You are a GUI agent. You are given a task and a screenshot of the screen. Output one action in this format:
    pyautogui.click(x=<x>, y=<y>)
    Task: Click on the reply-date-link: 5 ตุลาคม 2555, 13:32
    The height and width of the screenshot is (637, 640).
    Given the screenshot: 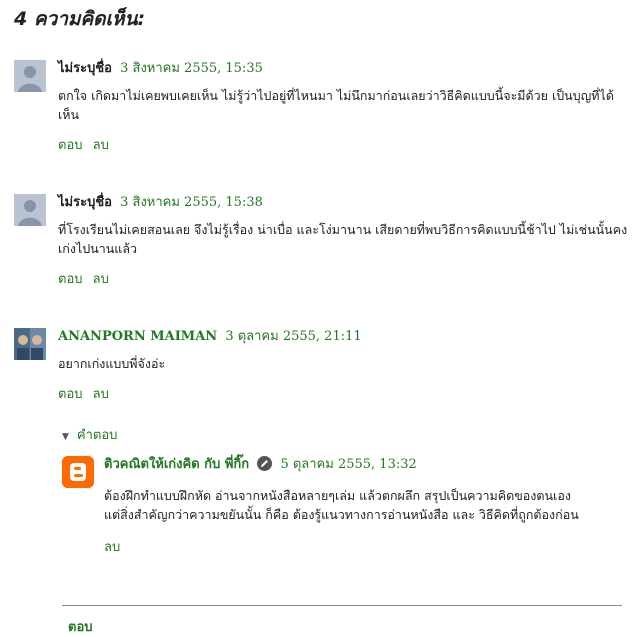 What is the action you would take?
    pyautogui.click(x=348, y=464)
    